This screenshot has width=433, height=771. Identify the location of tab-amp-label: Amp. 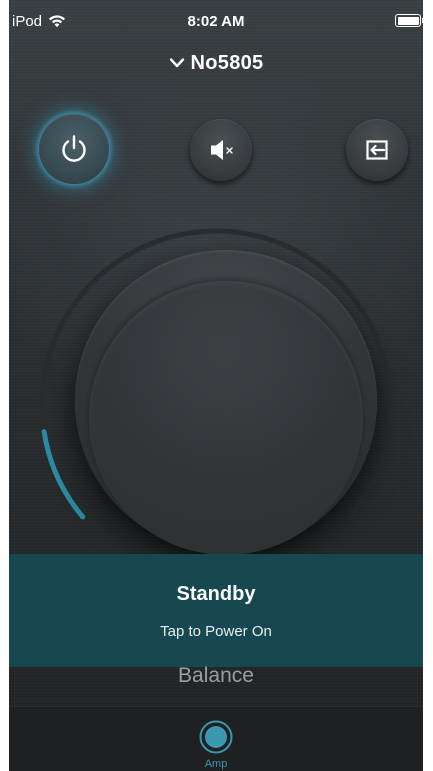
(216, 764).